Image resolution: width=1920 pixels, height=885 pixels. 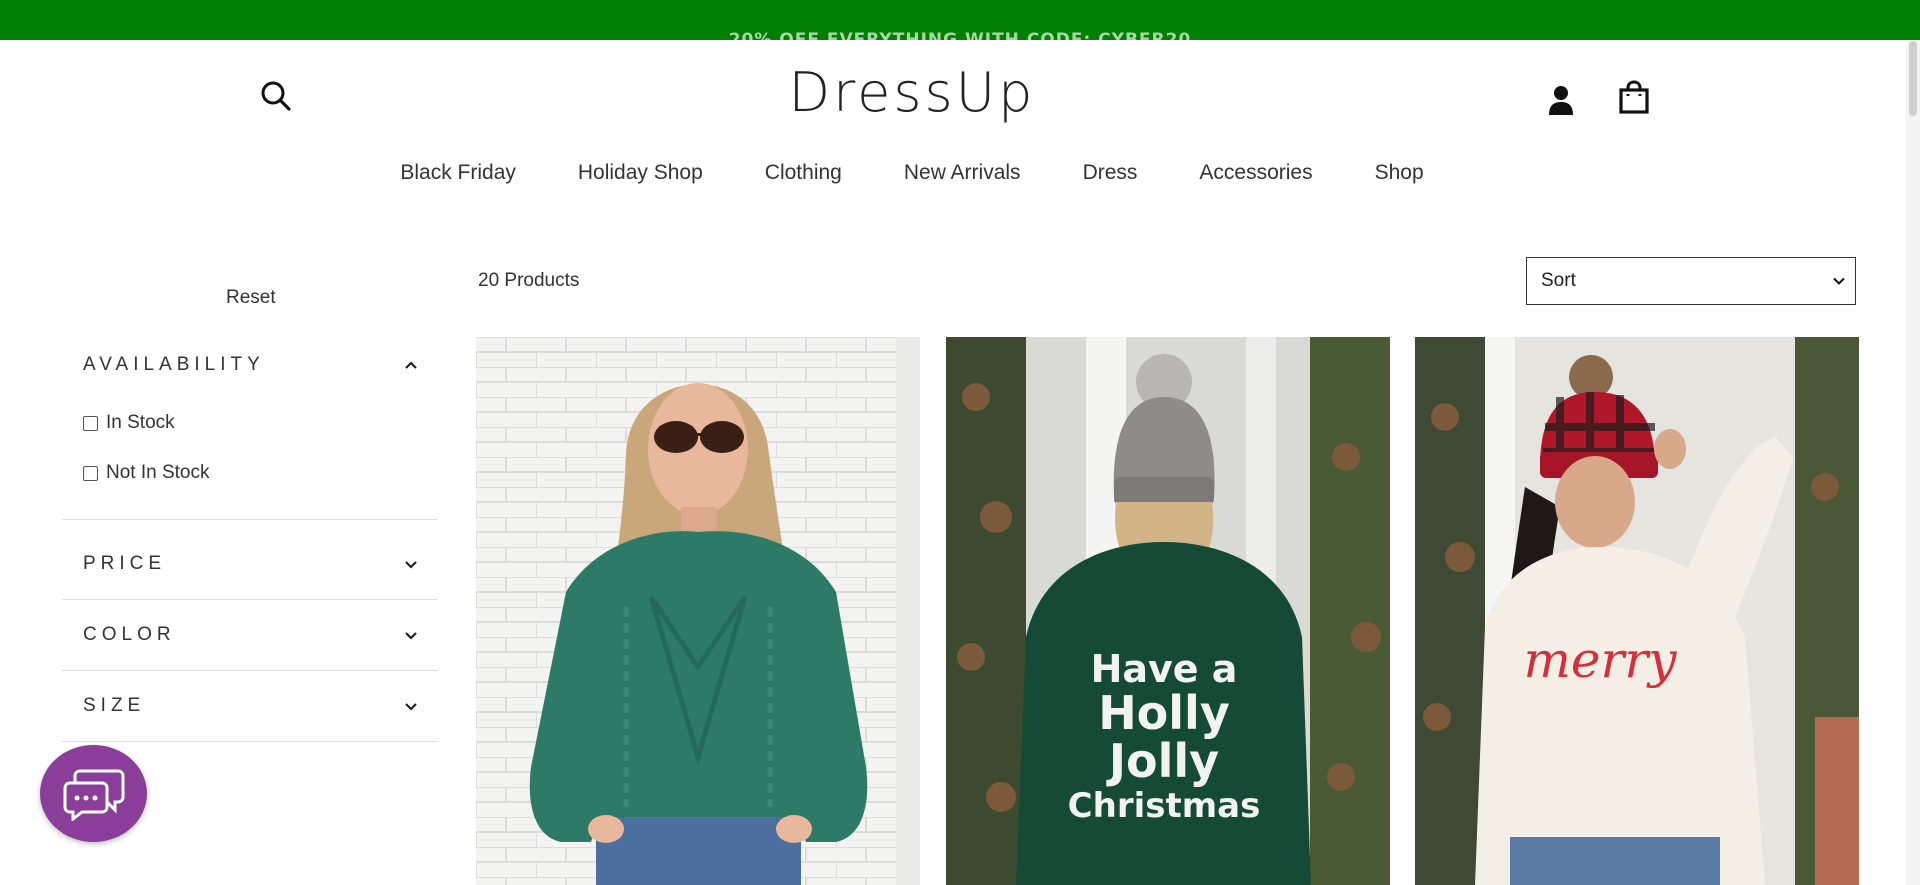 I want to click on product-card: merry, so click(x=1637, y=611).